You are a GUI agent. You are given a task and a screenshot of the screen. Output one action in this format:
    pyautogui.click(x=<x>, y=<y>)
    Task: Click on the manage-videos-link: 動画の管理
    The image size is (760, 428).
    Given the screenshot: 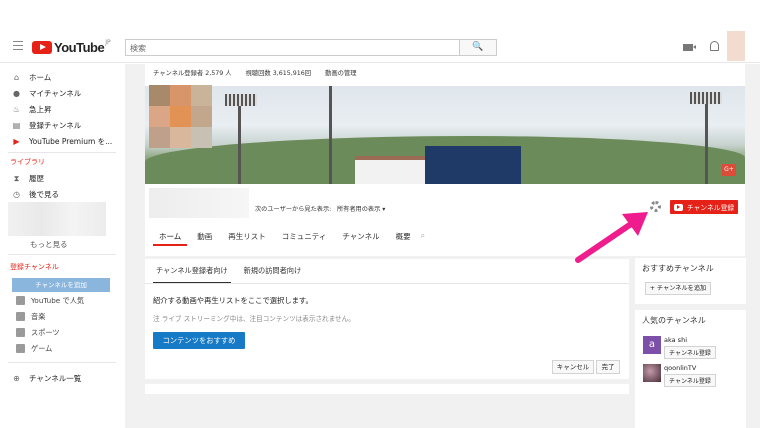 What is the action you would take?
    pyautogui.click(x=340, y=72)
    